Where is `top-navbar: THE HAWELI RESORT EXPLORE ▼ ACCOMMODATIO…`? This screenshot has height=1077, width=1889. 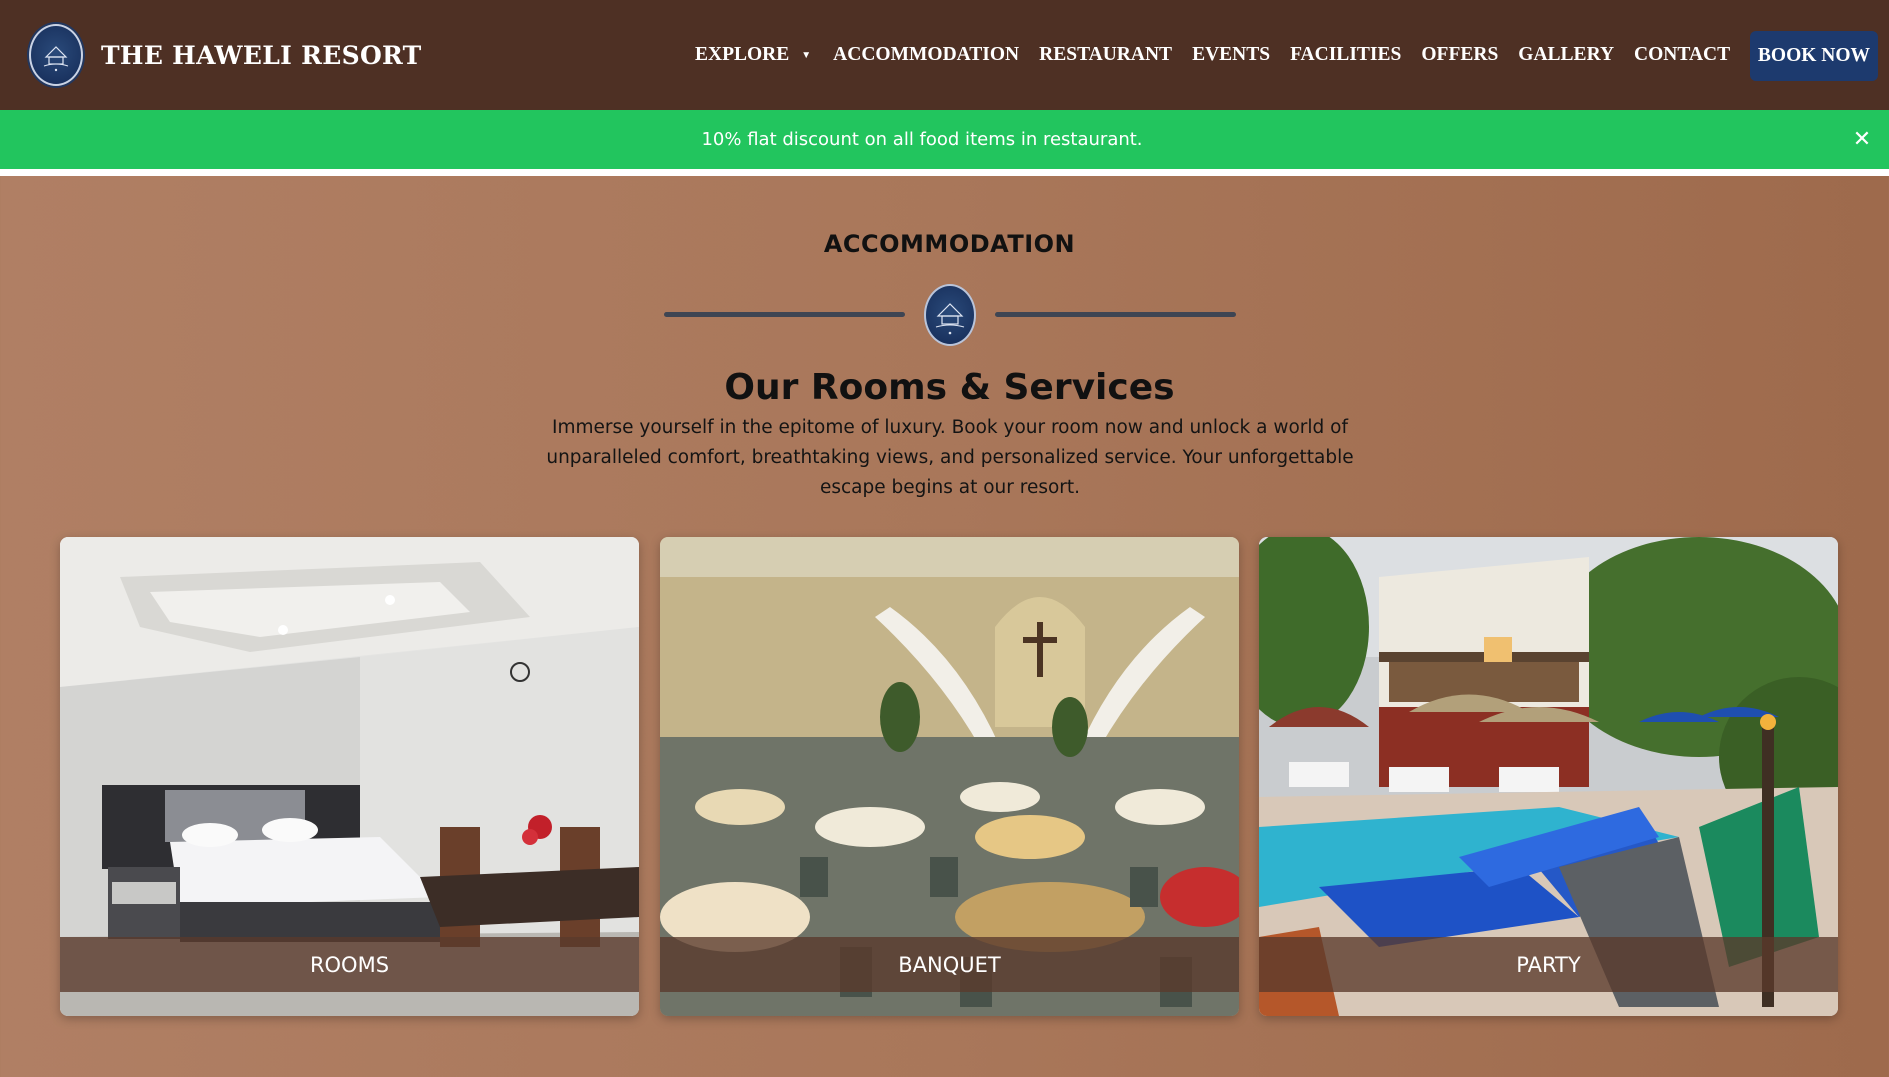 top-navbar: THE HAWELI RESORT EXPLORE ▼ ACCOMMODATIO… is located at coordinates (944, 55).